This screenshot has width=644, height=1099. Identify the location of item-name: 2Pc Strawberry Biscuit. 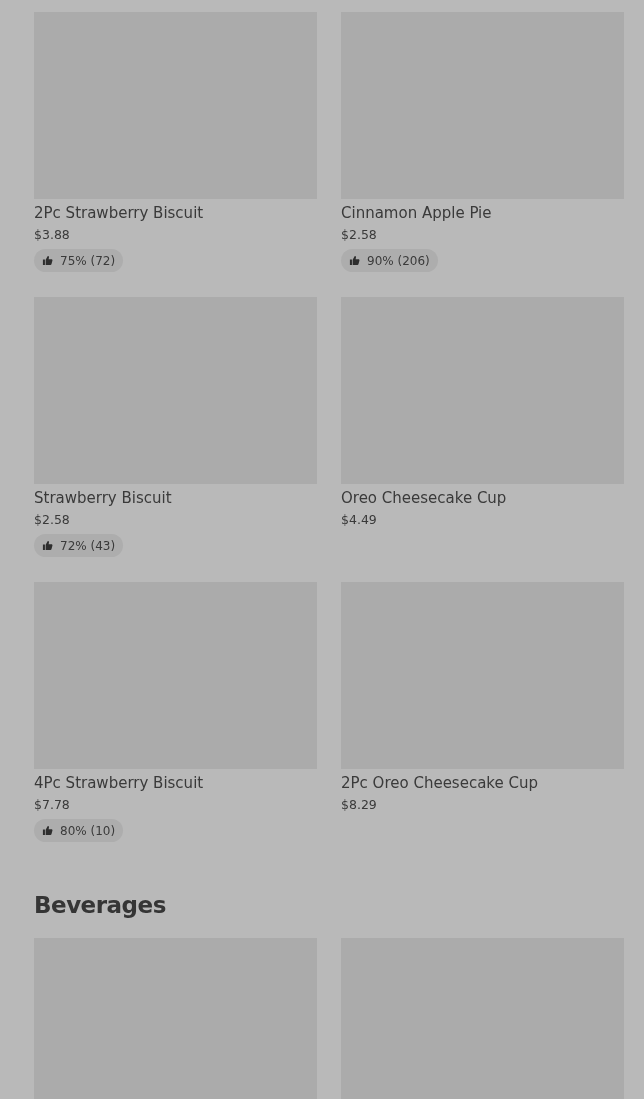
(119, 213).